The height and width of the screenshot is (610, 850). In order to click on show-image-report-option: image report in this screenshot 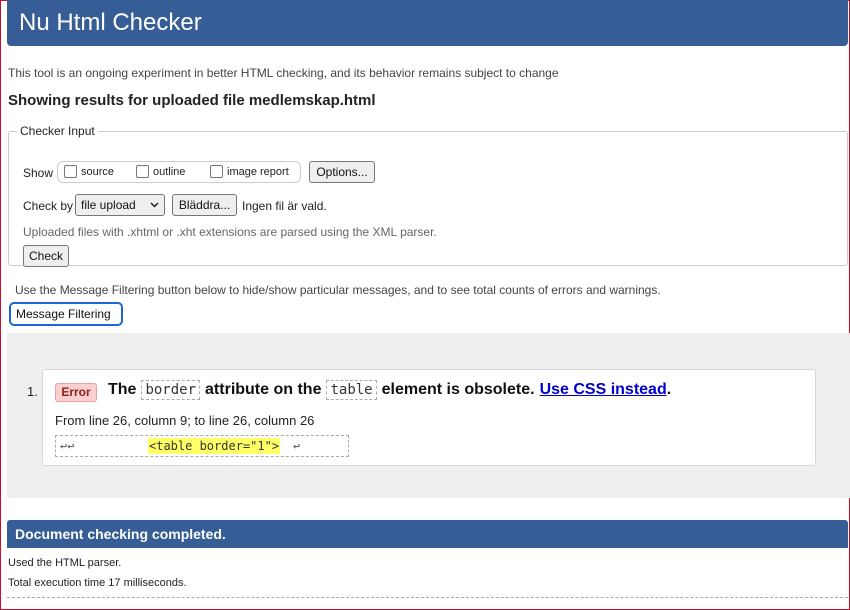, I will do `click(249, 171)`.